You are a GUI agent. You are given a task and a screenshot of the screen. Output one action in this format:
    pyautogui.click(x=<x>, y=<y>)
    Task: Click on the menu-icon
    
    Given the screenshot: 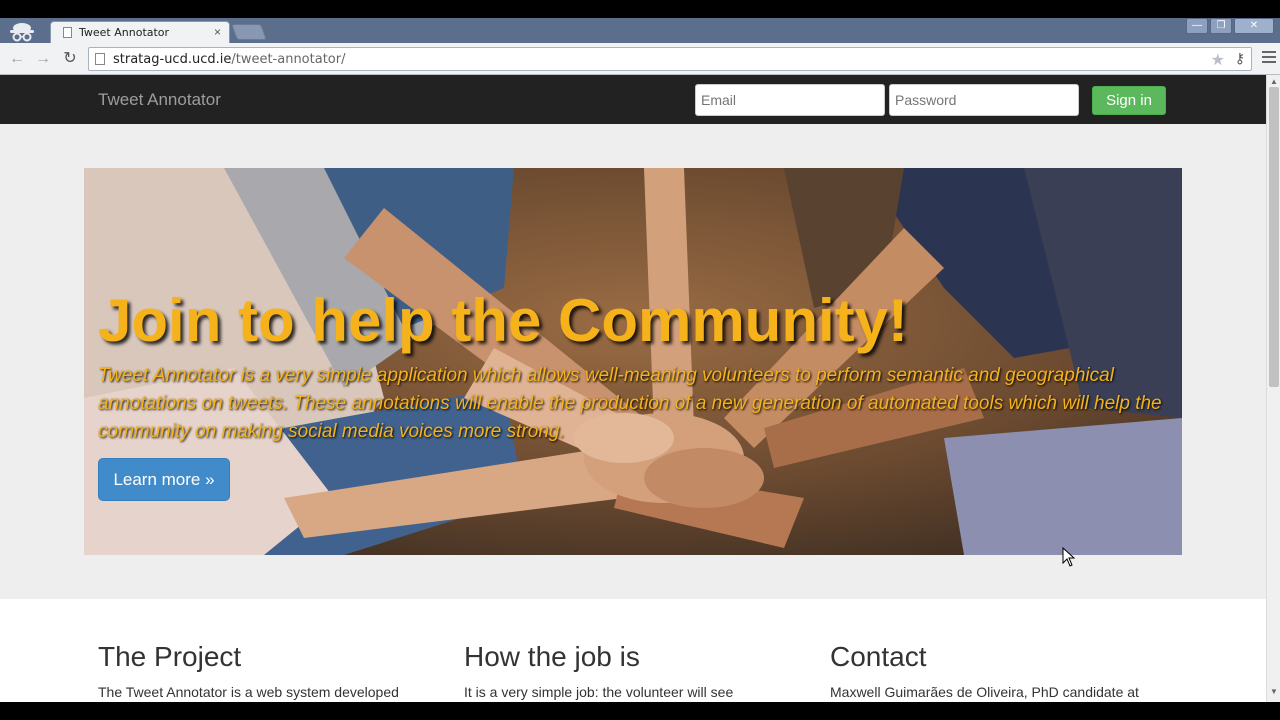 What is the action you would take?
    pyautogui.click(x=1269, y=58)
    